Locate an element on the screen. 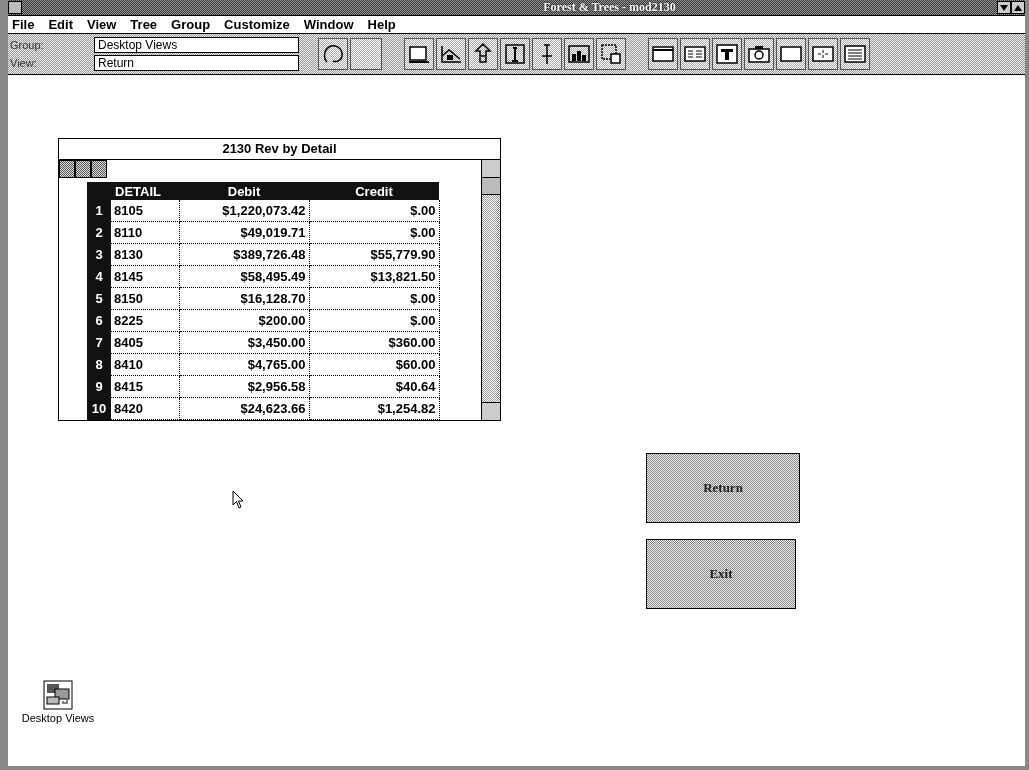  table-cell: 8150 is located at coordinates (145, 298).